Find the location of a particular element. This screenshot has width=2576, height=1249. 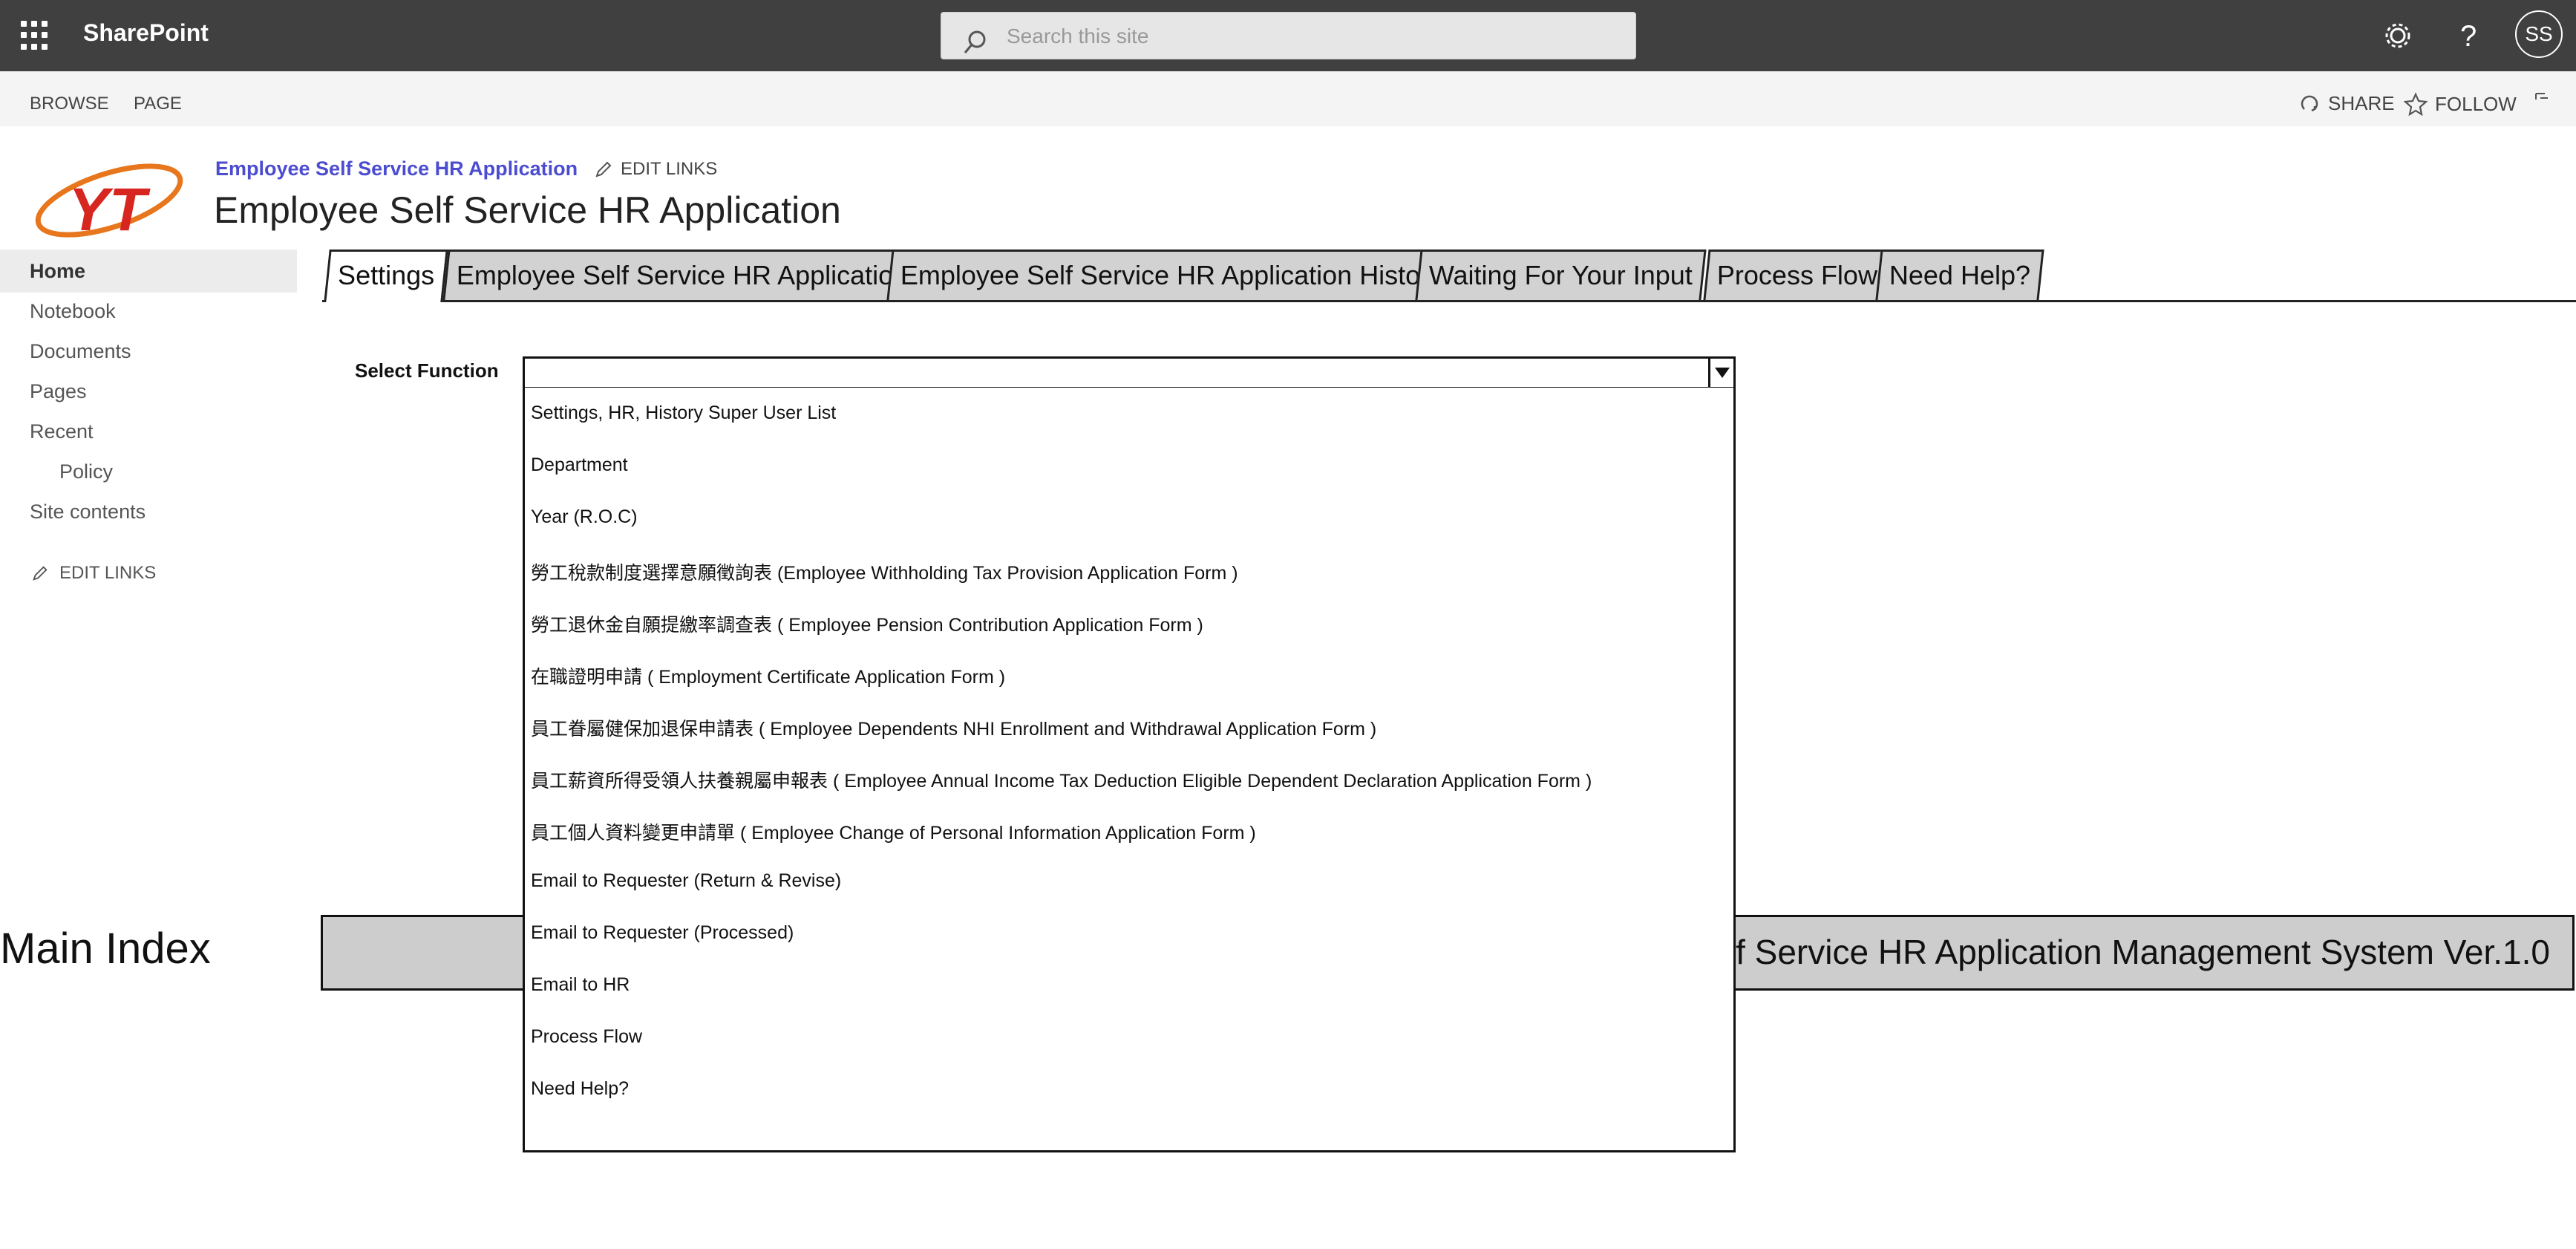

tab-label: Settings is located at coordinates (386, 275).